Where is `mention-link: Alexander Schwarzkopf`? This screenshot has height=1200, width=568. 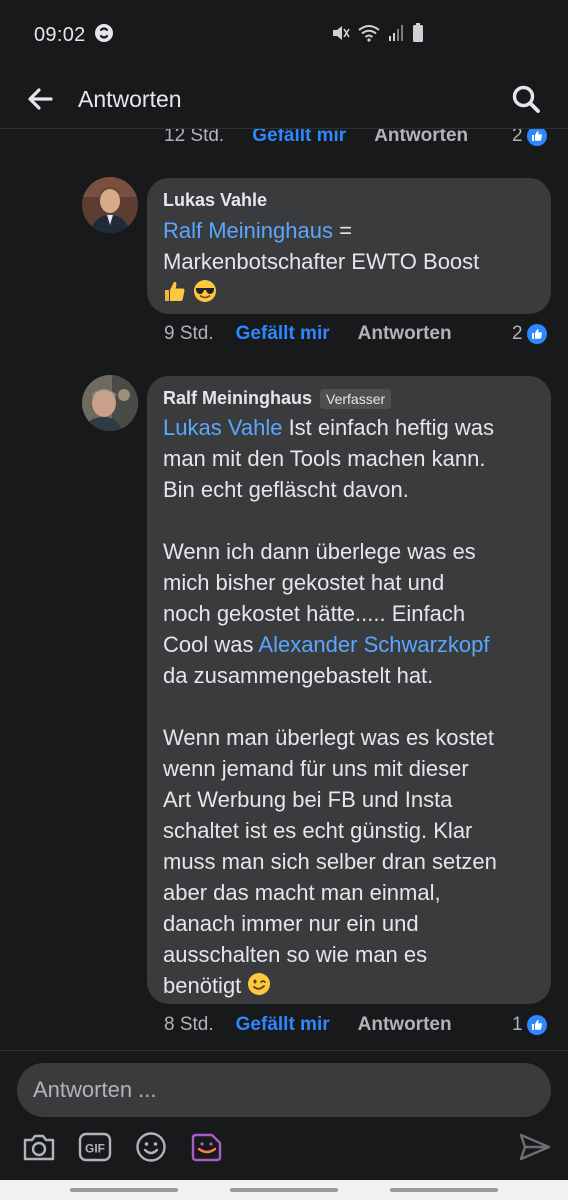 mention-link: Alexander Schwarzkopf is located at coordinates (373, 644).